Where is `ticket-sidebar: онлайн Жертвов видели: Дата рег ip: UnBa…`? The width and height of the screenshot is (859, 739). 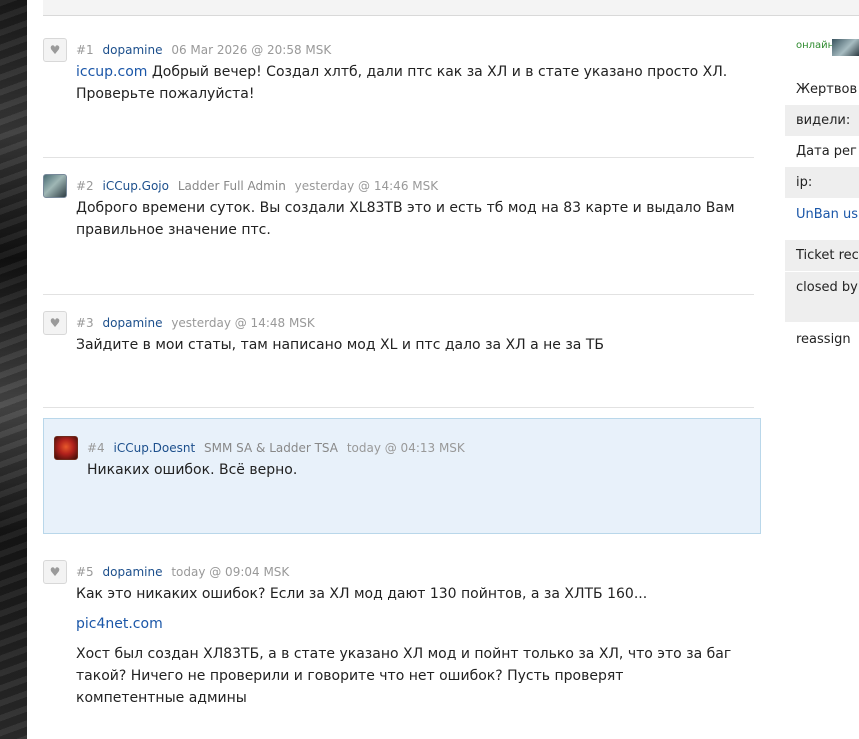
ticket-sidebar: онлайн Жертвов видели: Дата рег ip: UnBa… is located at coordinates (822, 377).